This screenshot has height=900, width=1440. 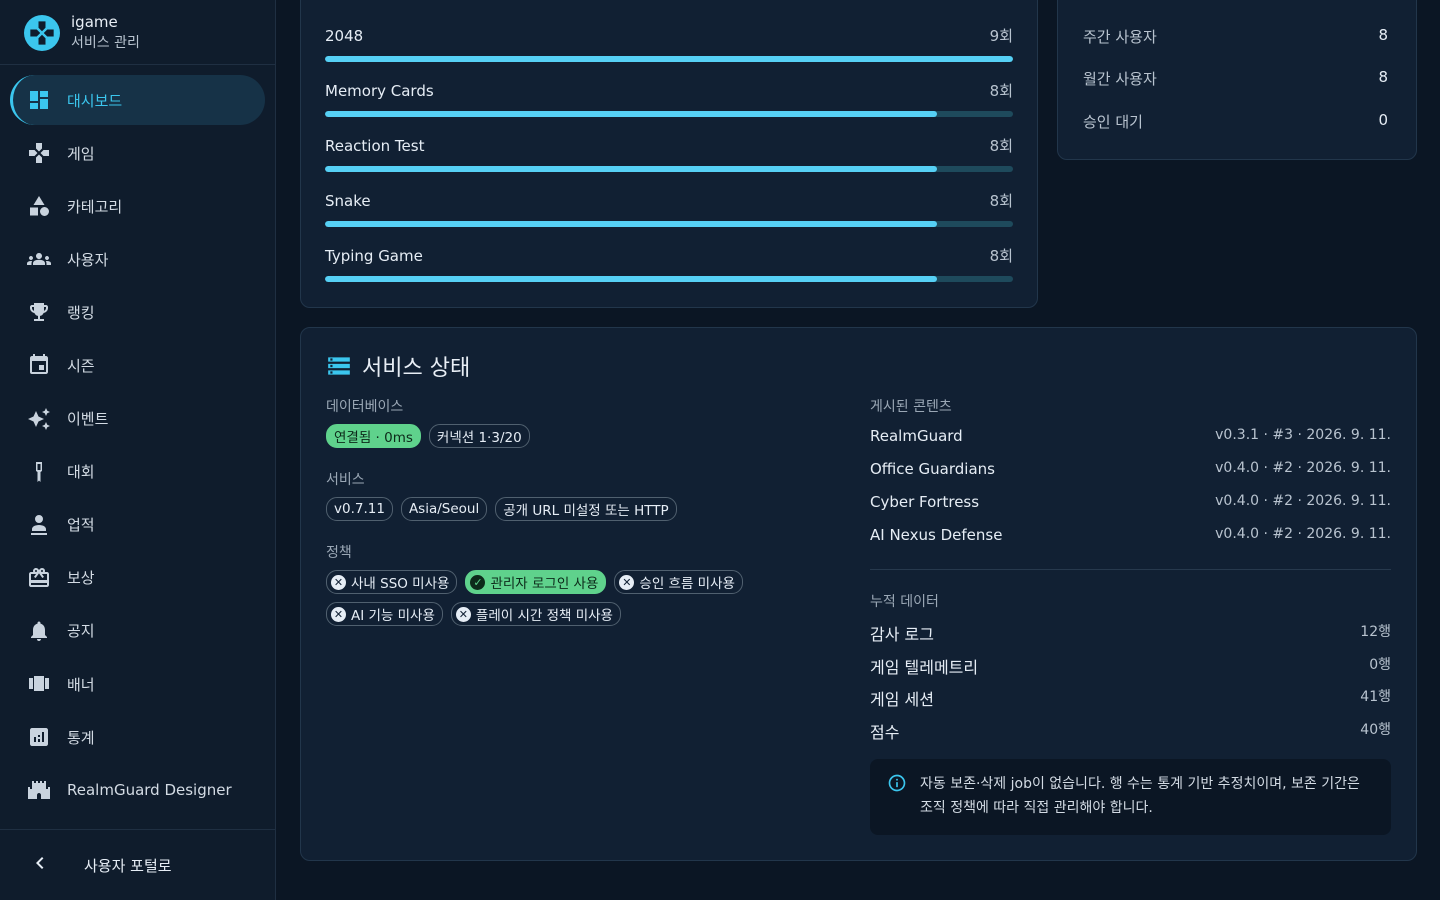 I want to click on content-meta: v0.3.1 · #3 · 2026. 9. 11., so click(x=1303, y=435).